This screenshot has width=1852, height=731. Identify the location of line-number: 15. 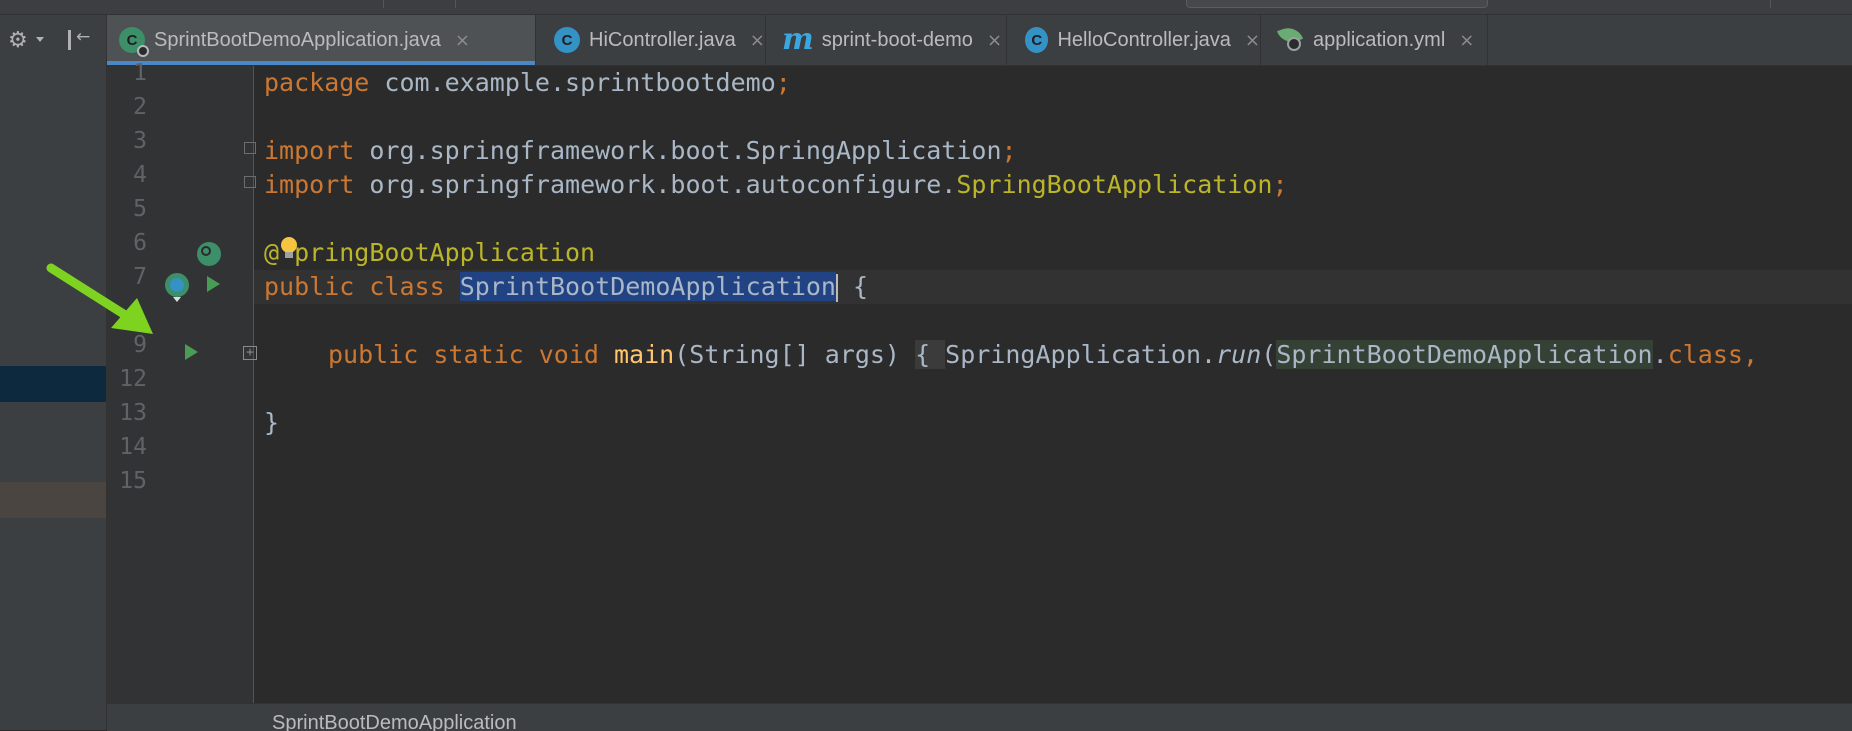
(133, 481).